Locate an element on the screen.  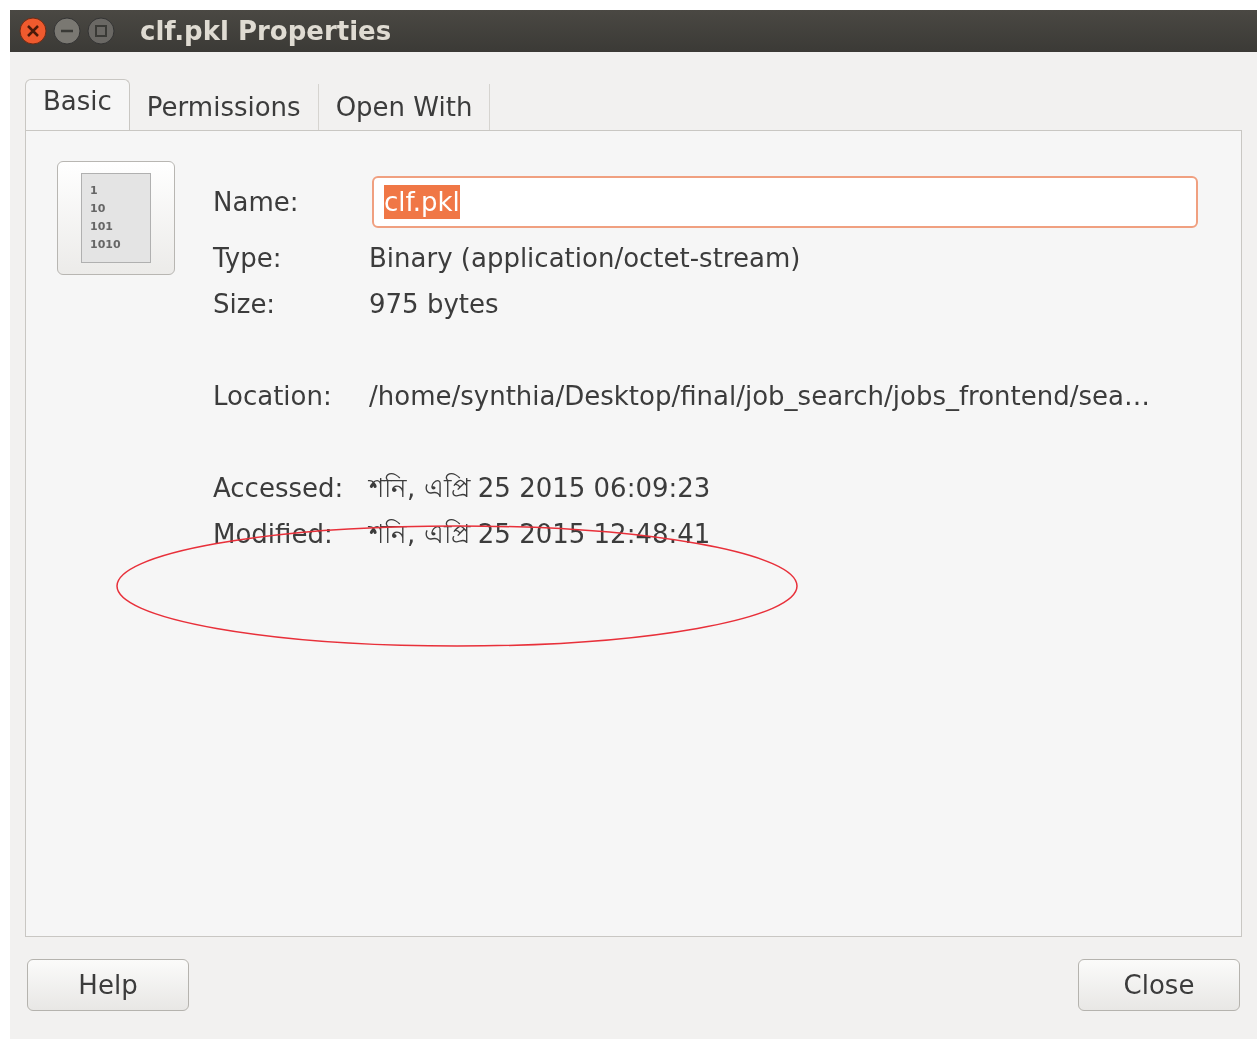
dialog-button: Close is located at coordinates (1159, 985).